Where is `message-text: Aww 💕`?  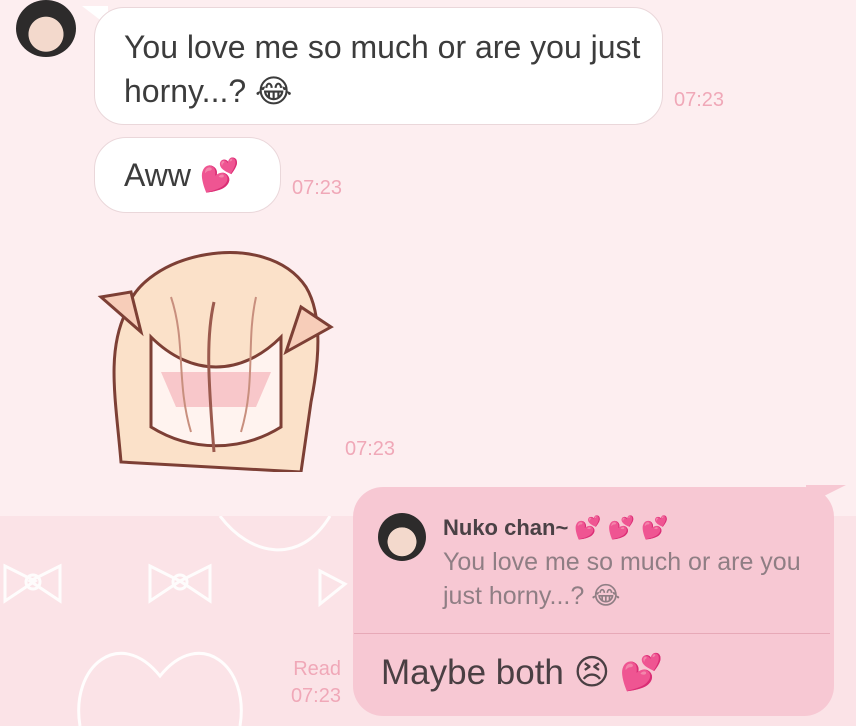 message-text: Aww 💕 is located at coordinates (182, 175).